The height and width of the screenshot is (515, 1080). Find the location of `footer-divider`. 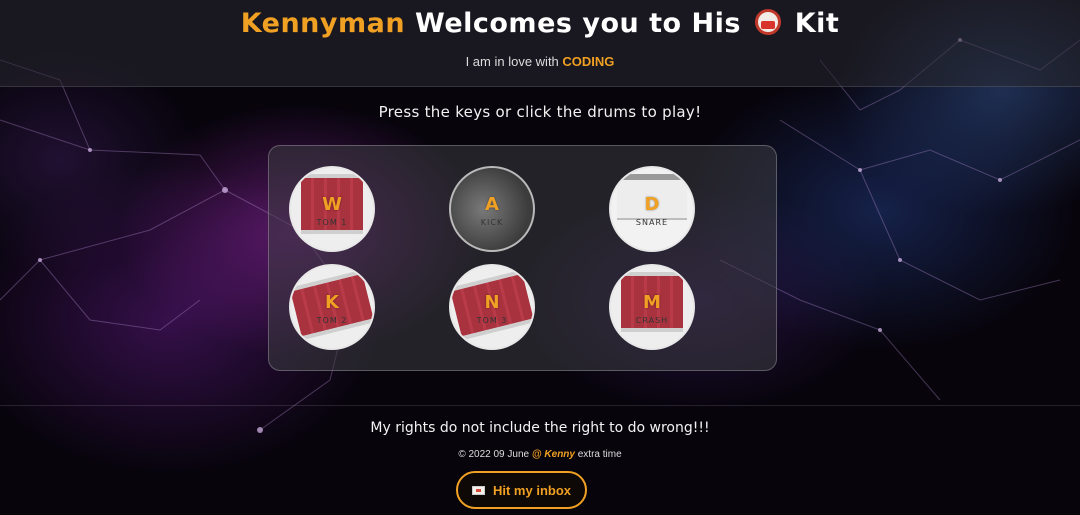

footer-divider is located at coordinates (540, 405).